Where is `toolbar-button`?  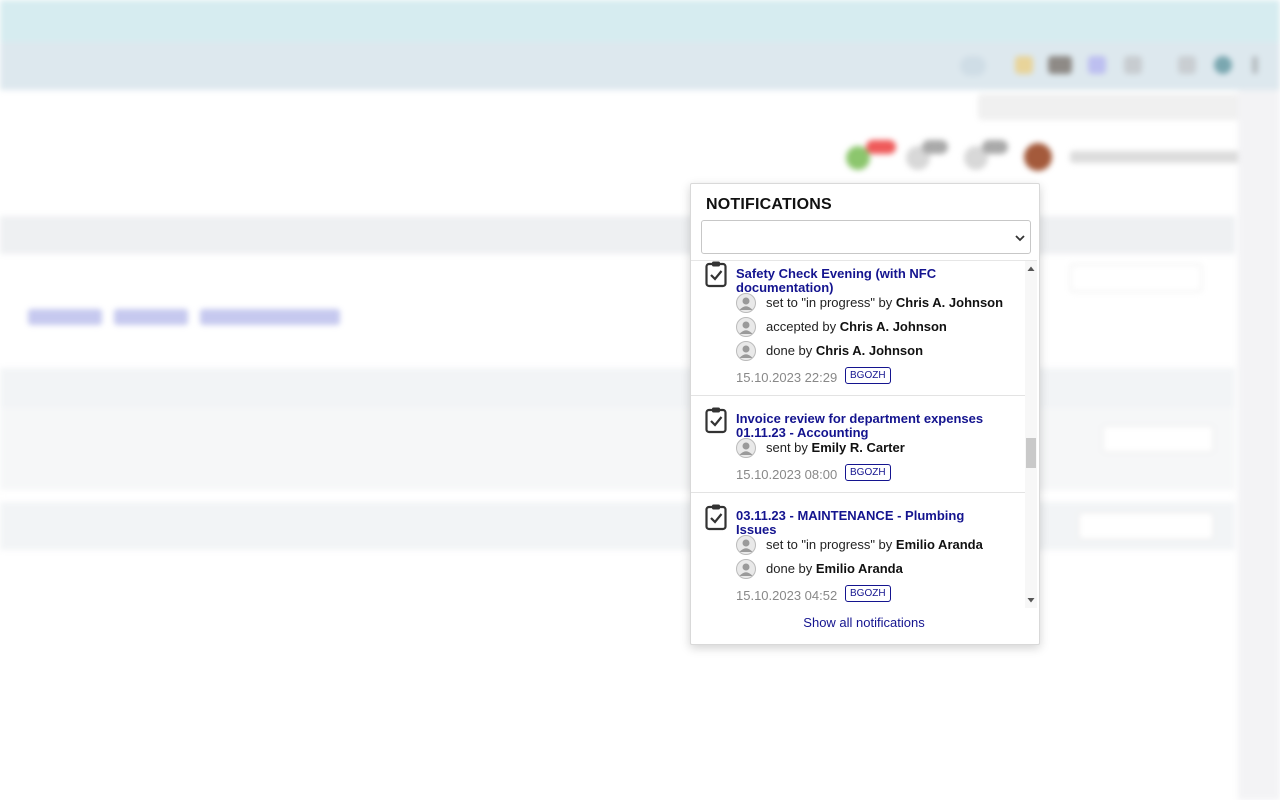
toolbar-button is located at coordinates (1136, 278).